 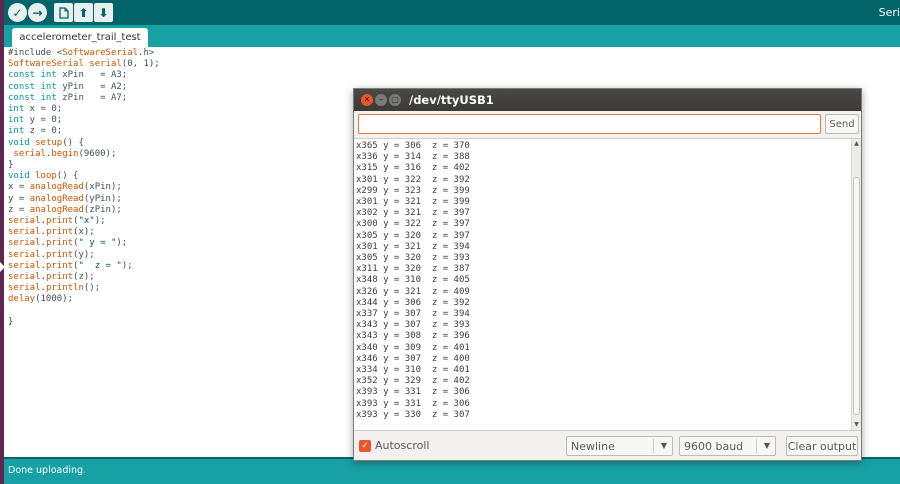 What do you see at coordinates (413, 381) in the screenshot?
I see `serial-output-line: x352 y = 329 z = 402` at bounding box center [413, 381].